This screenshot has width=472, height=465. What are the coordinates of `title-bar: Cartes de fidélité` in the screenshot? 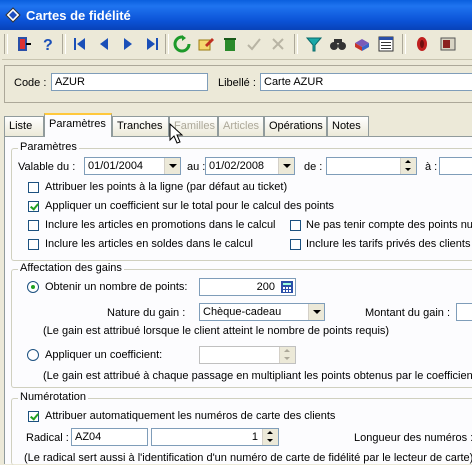 It's located at (236, 15).